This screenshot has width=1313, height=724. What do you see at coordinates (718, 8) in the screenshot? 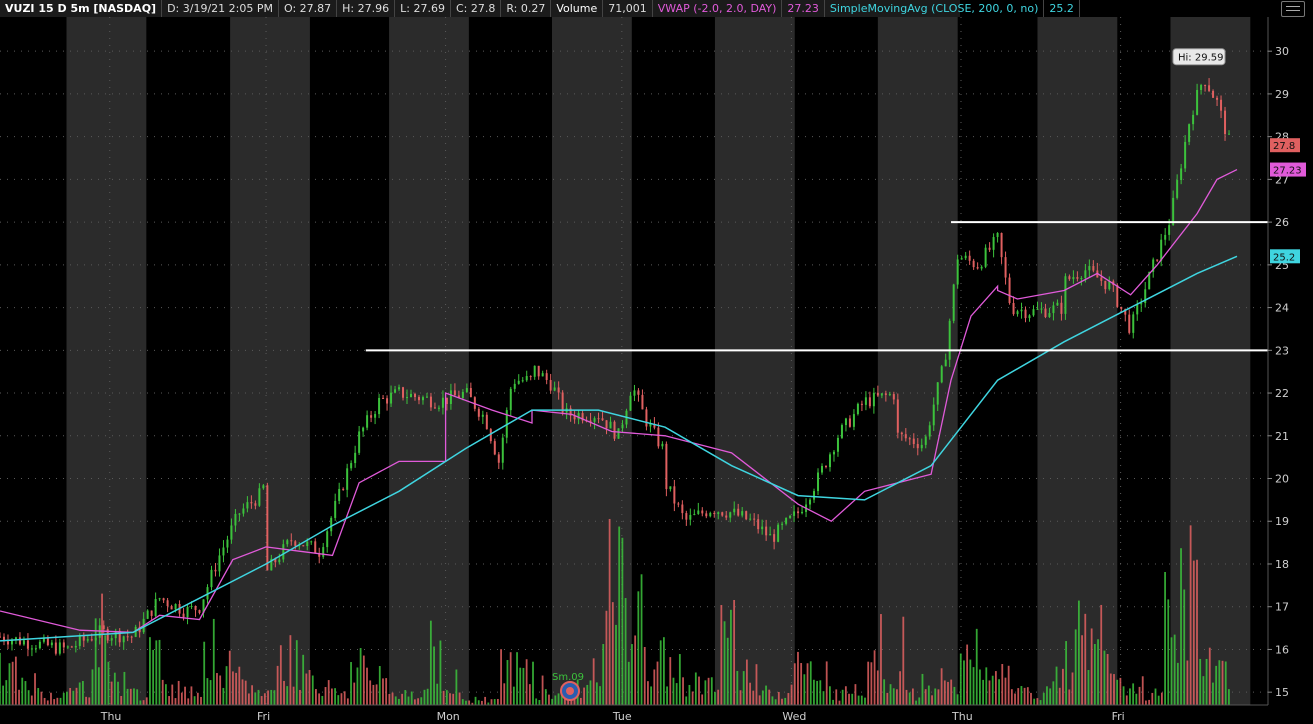
I see `vwap-label: VWAP (-2.0, 2.0, DAY)` at bounding box center [718, 8].